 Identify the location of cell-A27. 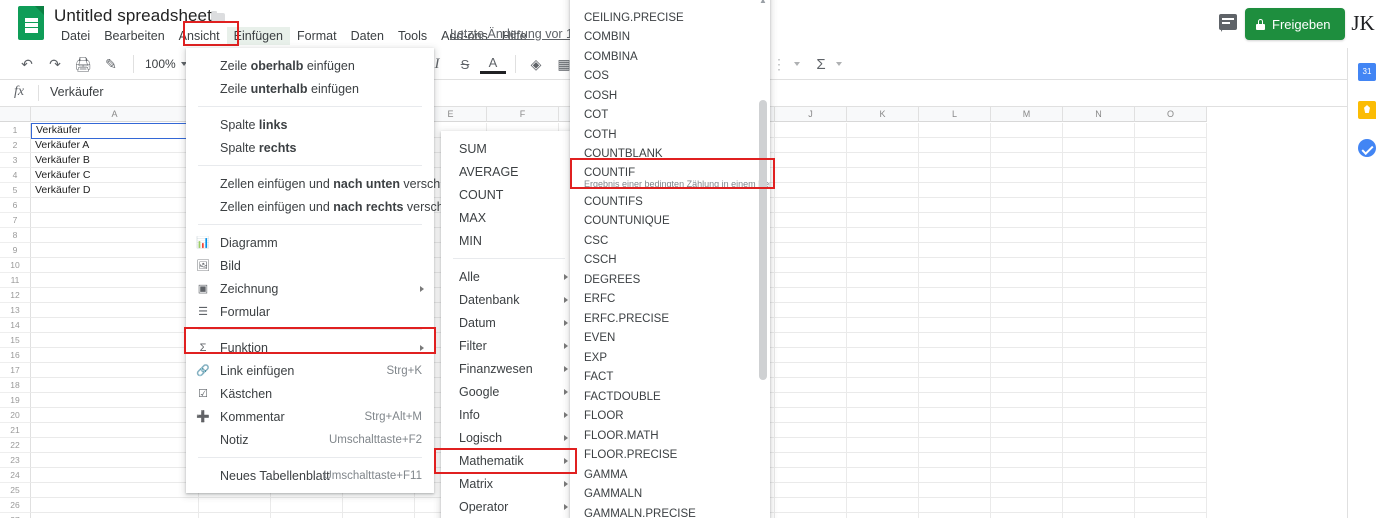
(115, 515).